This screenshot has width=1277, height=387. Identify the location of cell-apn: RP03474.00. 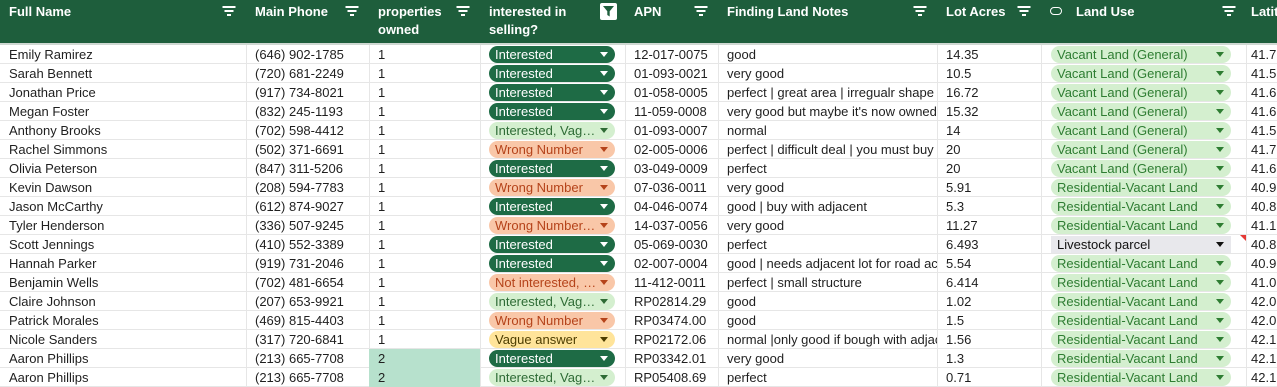
(671, 320).